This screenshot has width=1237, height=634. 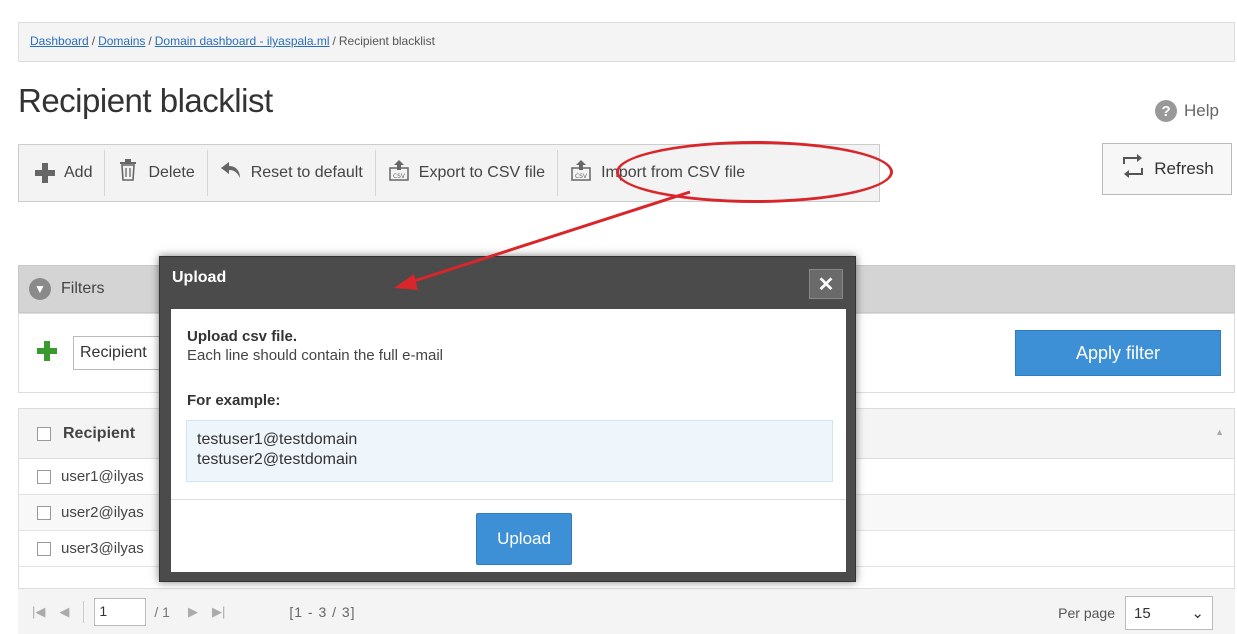 I want to click on prev-page-icon: ◀, so click(x=64, y=612).